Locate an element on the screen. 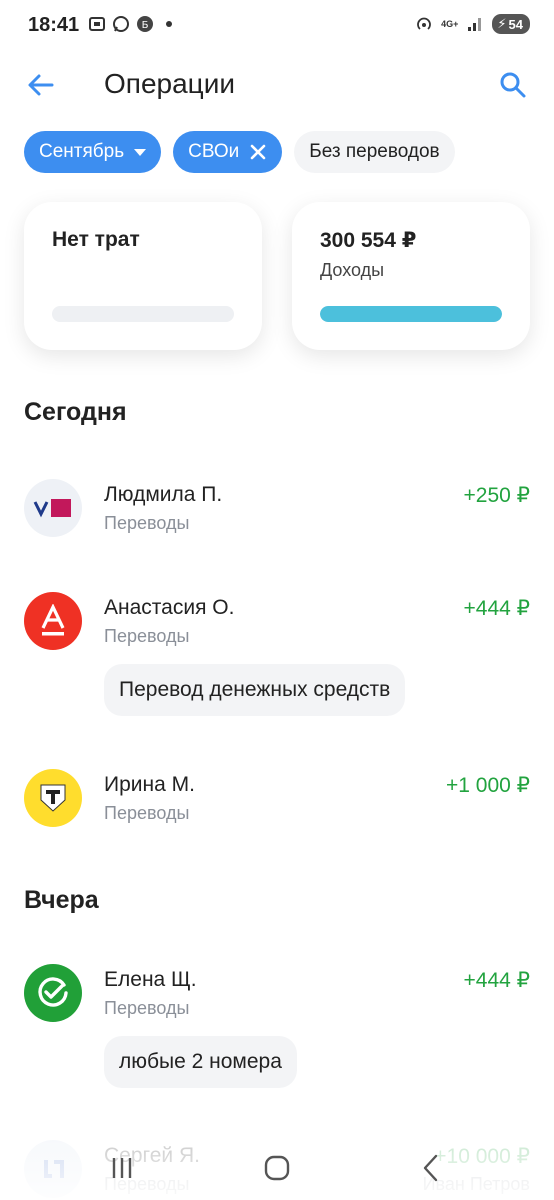 This screenshot has width=554, height=1200. back-nav-icon is located at coordinates (432, 1168).